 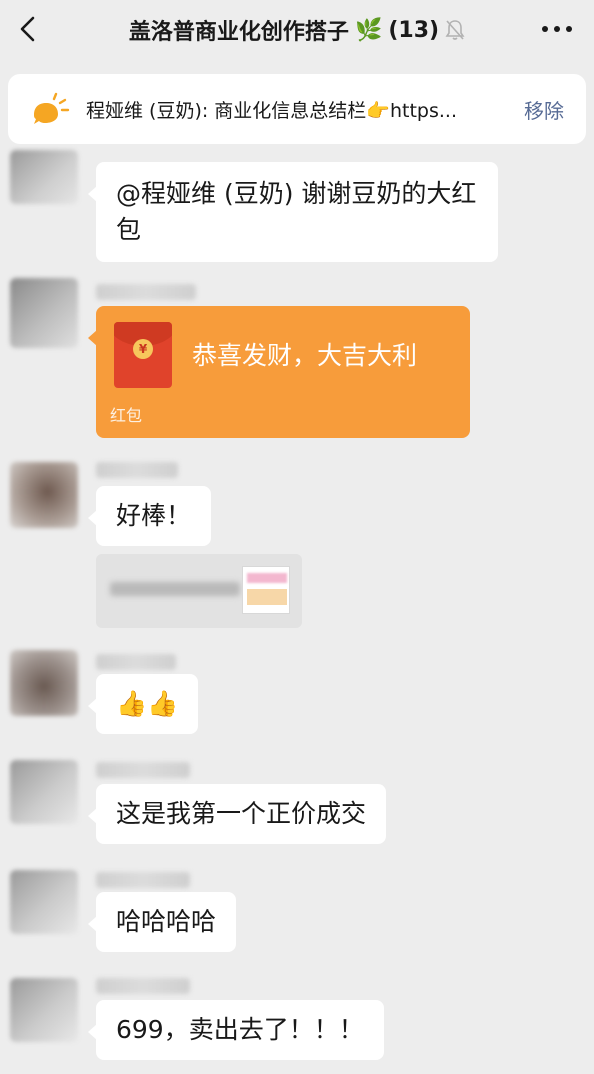 What do you see at coordinates (29, 29) in the screenshot?
I see `chevron-left-icon` at bounding box center [29, 29].